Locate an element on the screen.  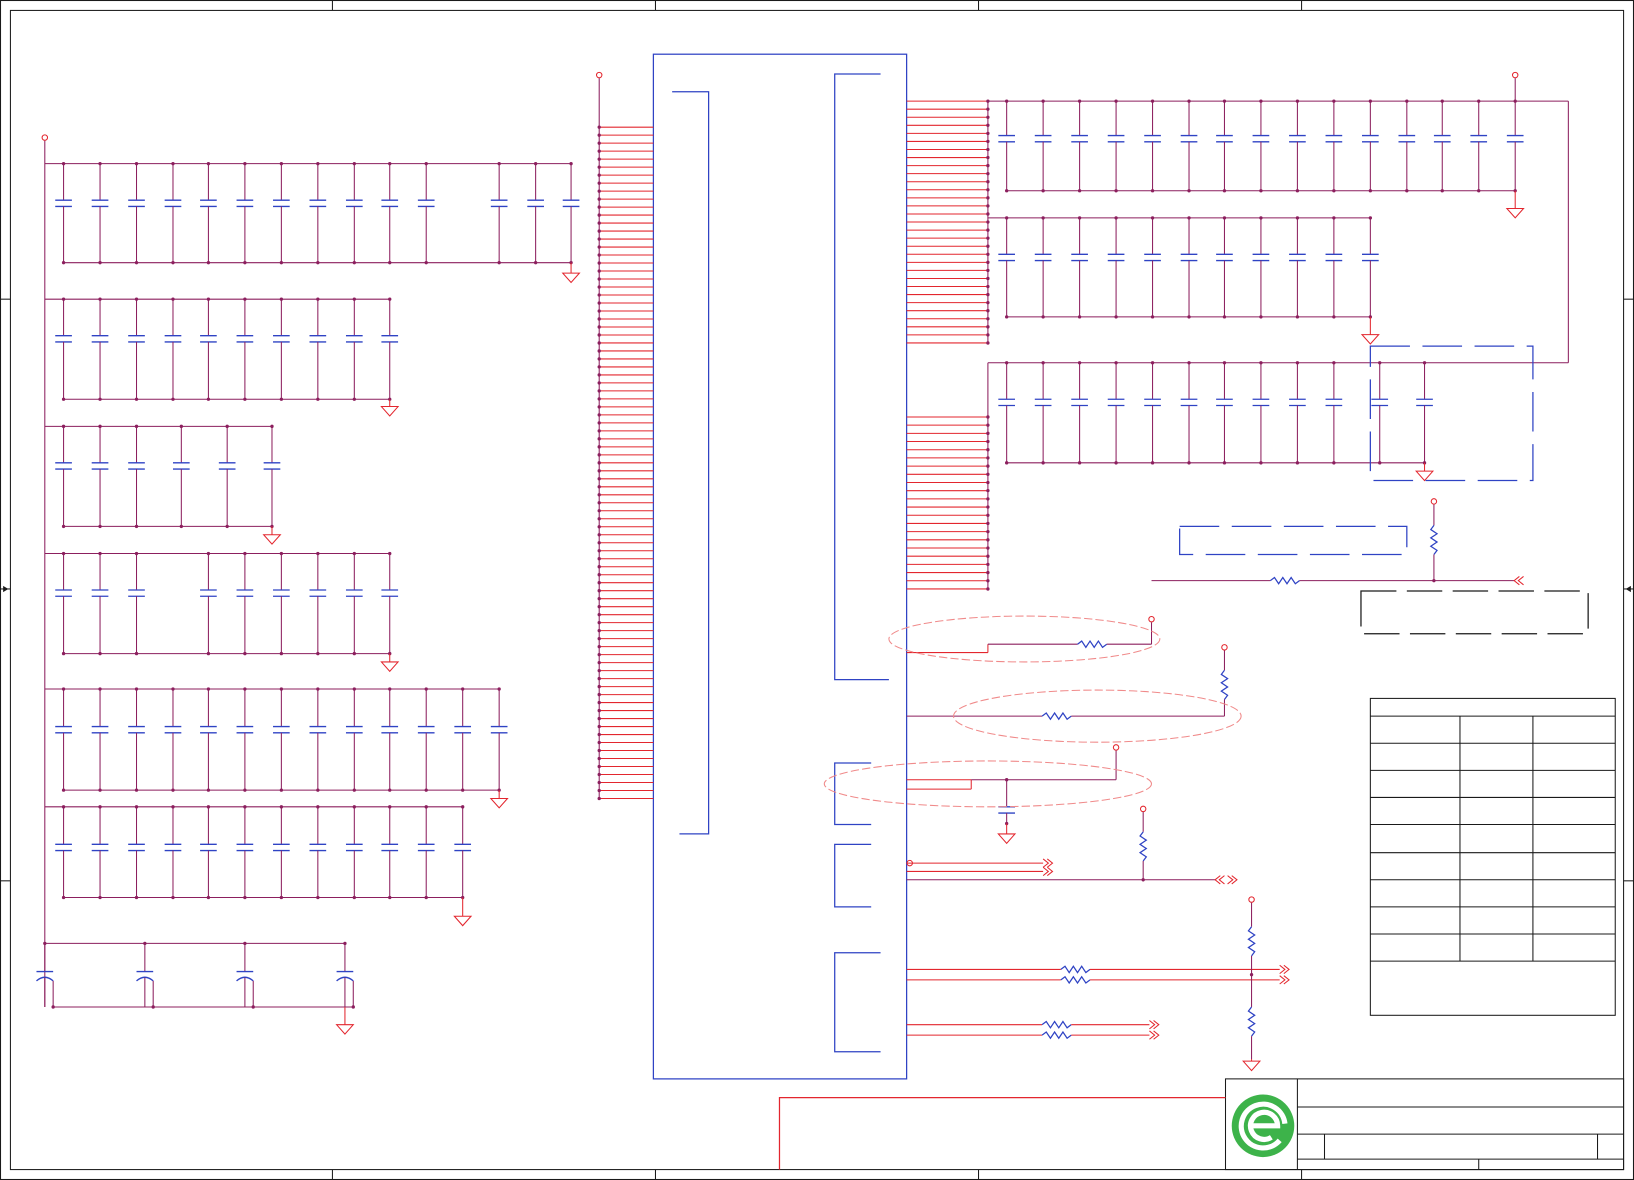
info-table is located at coordinates (1492, 856).